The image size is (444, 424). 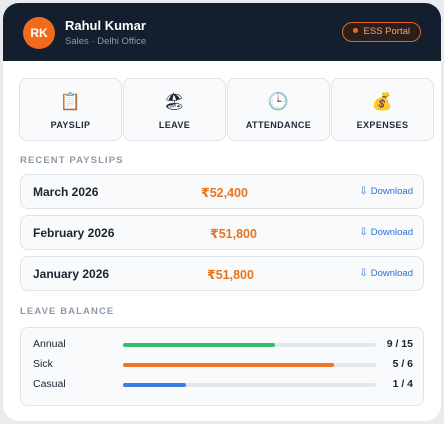 I want to click on leave-row: Sick 5 / 6, so click(x=222, y=365).